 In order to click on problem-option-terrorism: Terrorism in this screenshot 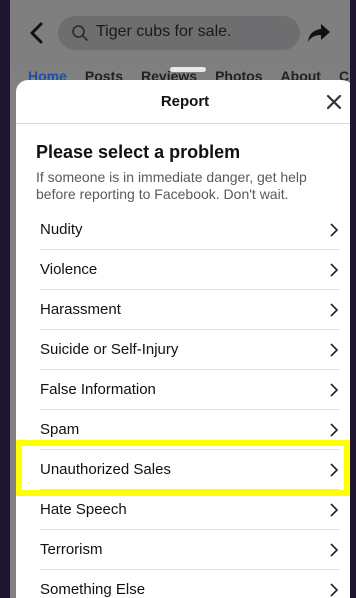, I will do `click(190, 550)`.